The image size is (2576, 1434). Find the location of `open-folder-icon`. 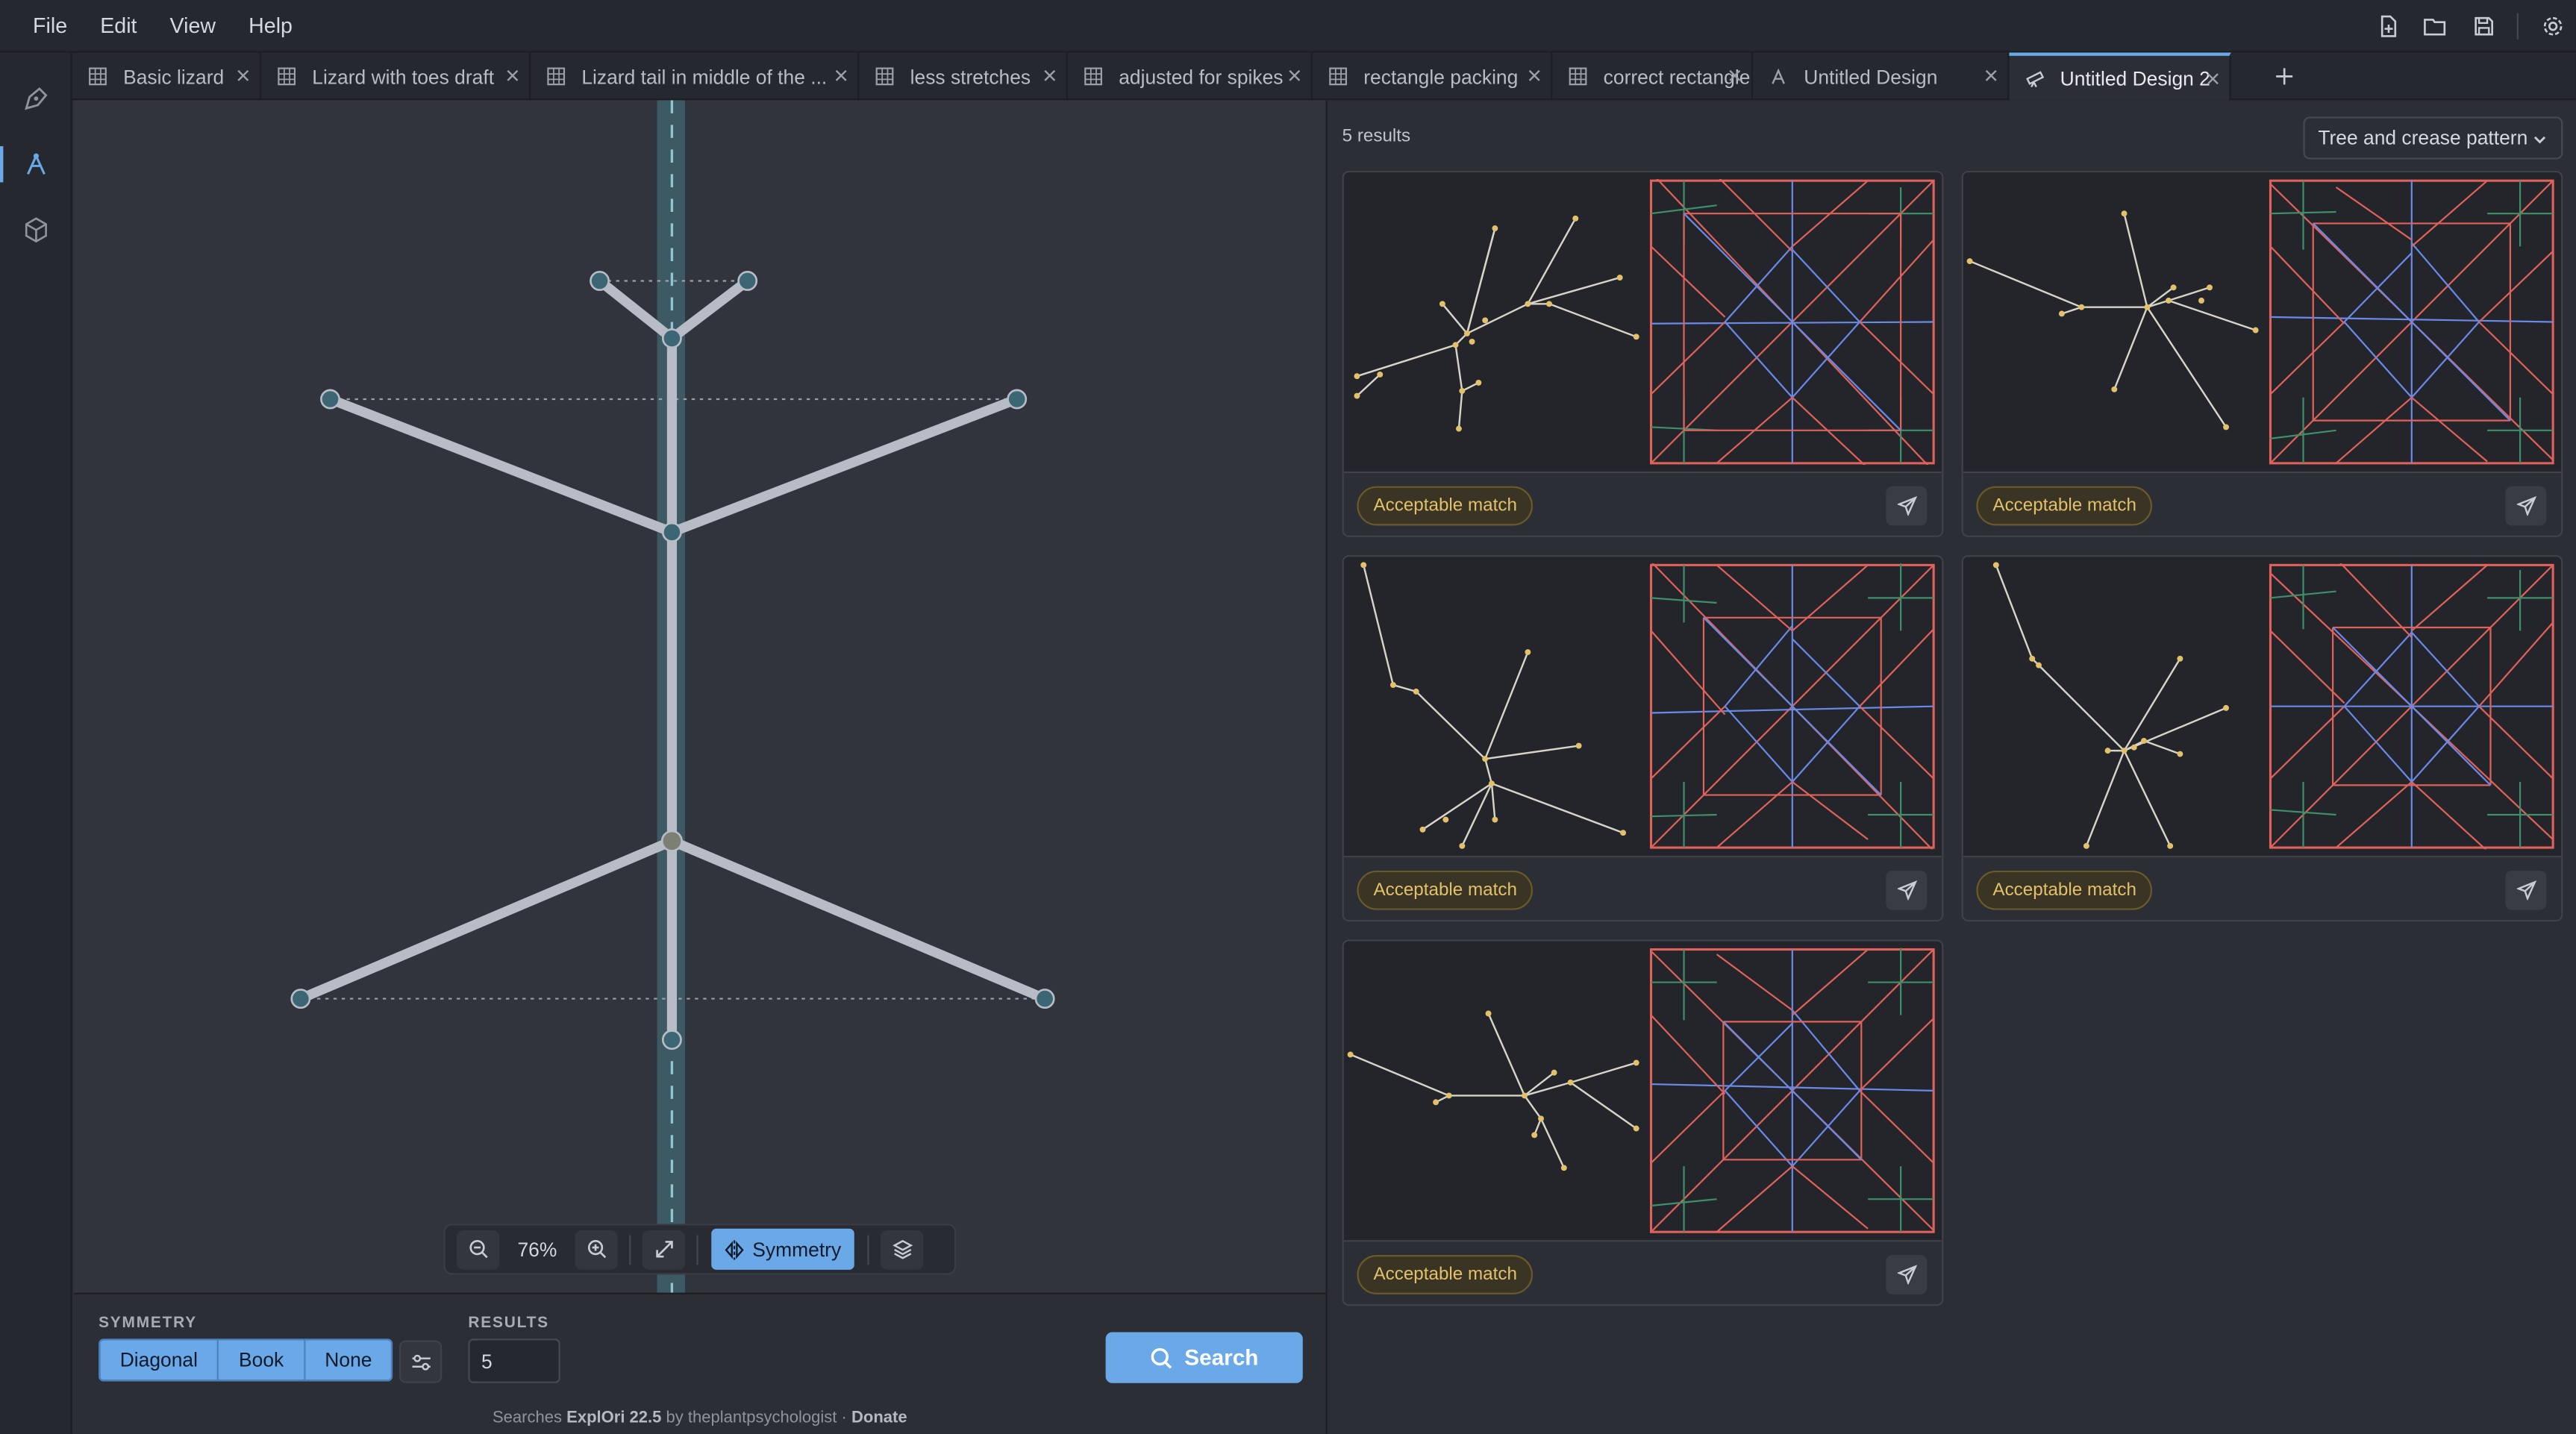

open-folder-icon is located at coordinates (2436, 26).